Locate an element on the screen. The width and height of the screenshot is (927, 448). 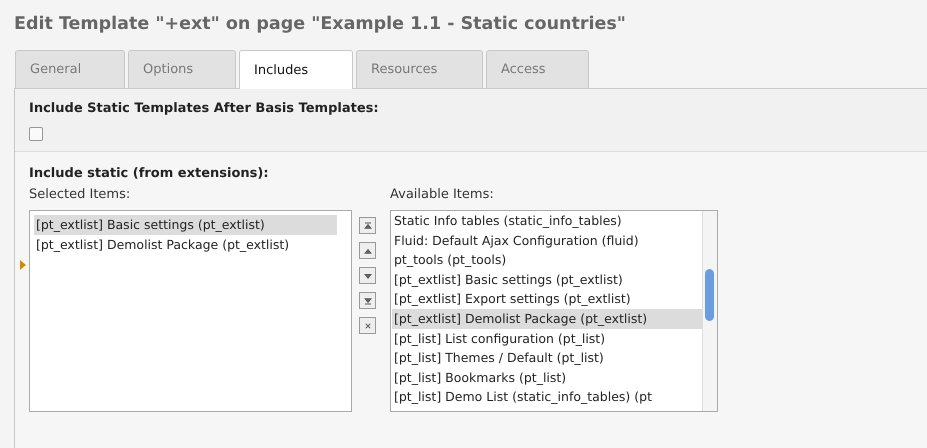
available-items-label: Available Items: is located at coordinates (442, 194).